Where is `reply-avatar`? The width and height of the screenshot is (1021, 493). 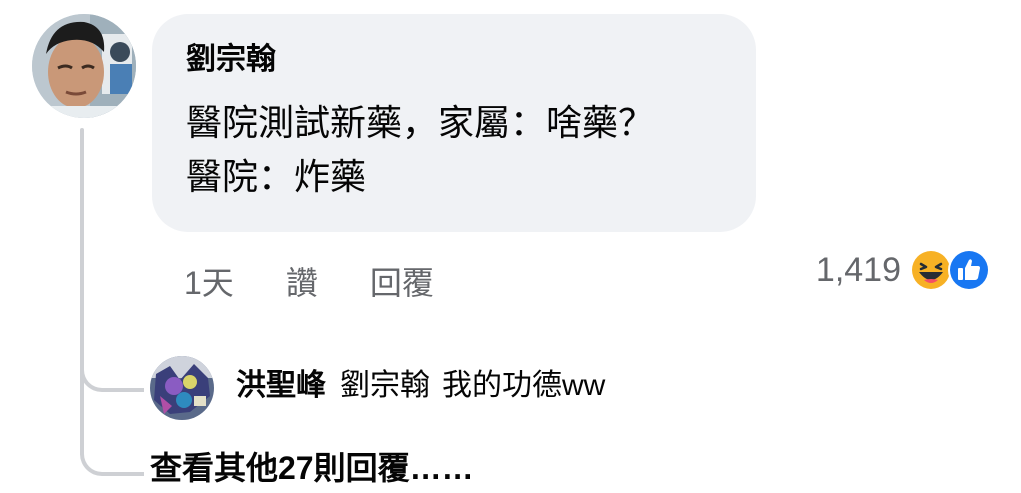
reply-avatar is located at coordinates (182, 388).